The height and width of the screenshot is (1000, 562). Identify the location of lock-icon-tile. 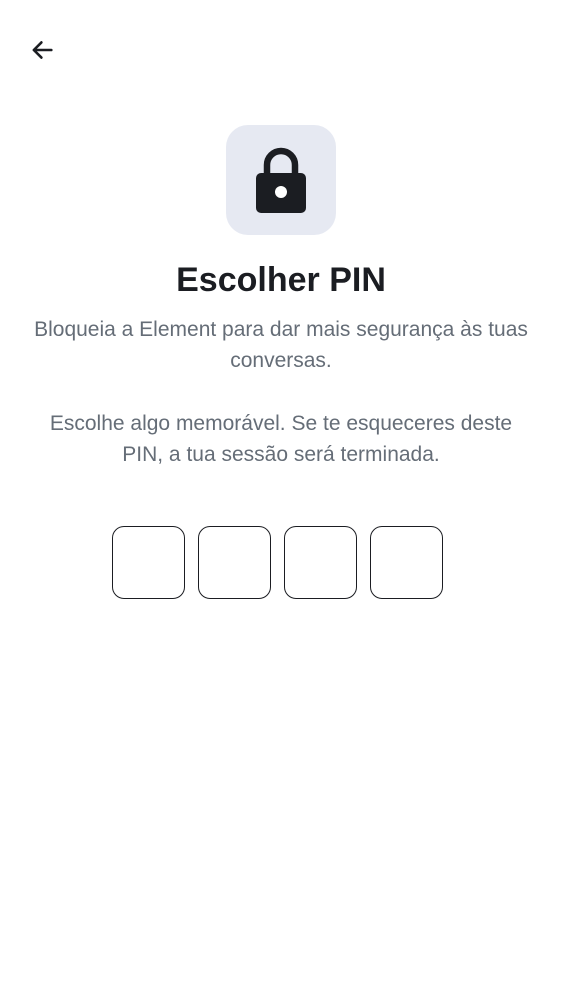
(281, 180).